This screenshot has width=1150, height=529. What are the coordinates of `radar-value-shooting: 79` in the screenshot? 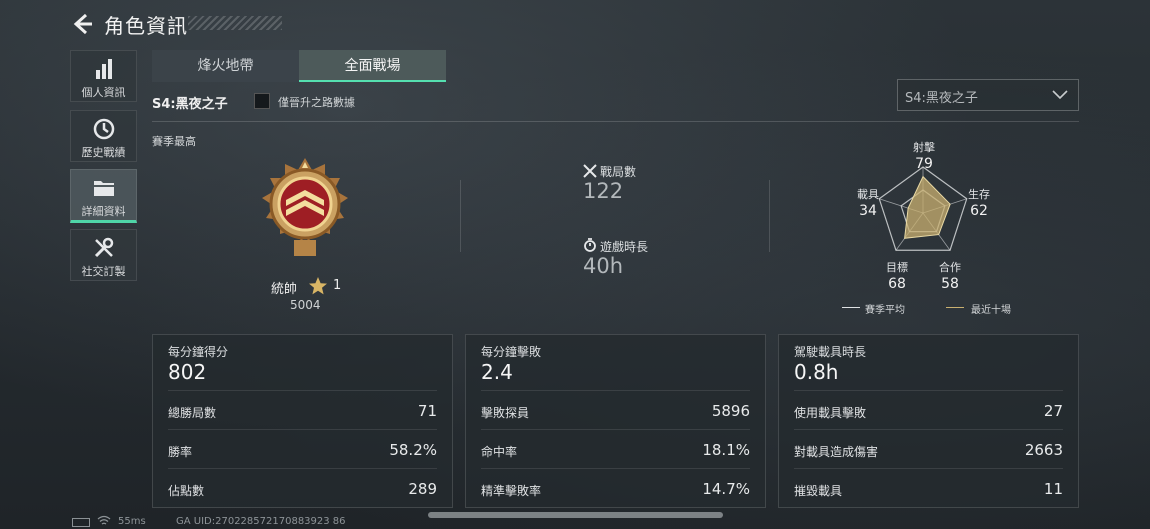 It's located at (924, 164).